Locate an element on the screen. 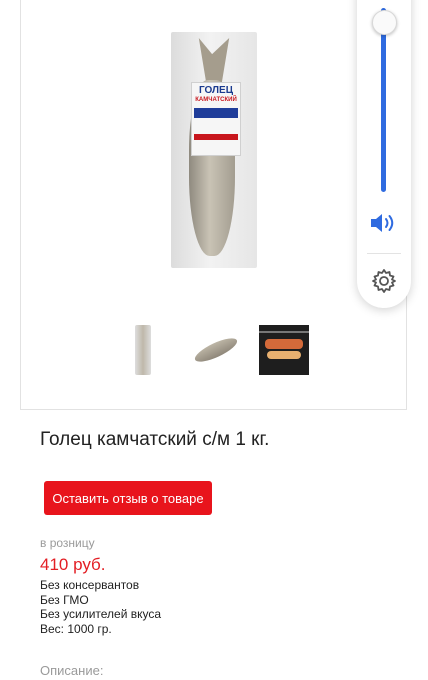 The height and width of the screenshot is (680, 428). fish-shape is located at coordinates (216, 350).